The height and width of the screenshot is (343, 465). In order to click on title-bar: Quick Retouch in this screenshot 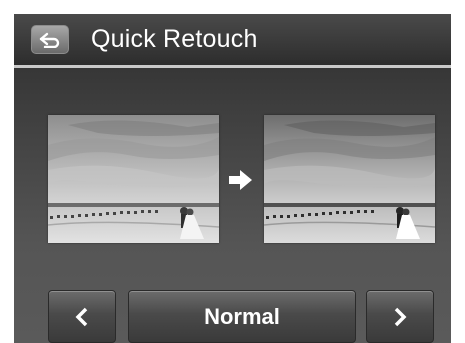, I will do `click(232, 41)`.